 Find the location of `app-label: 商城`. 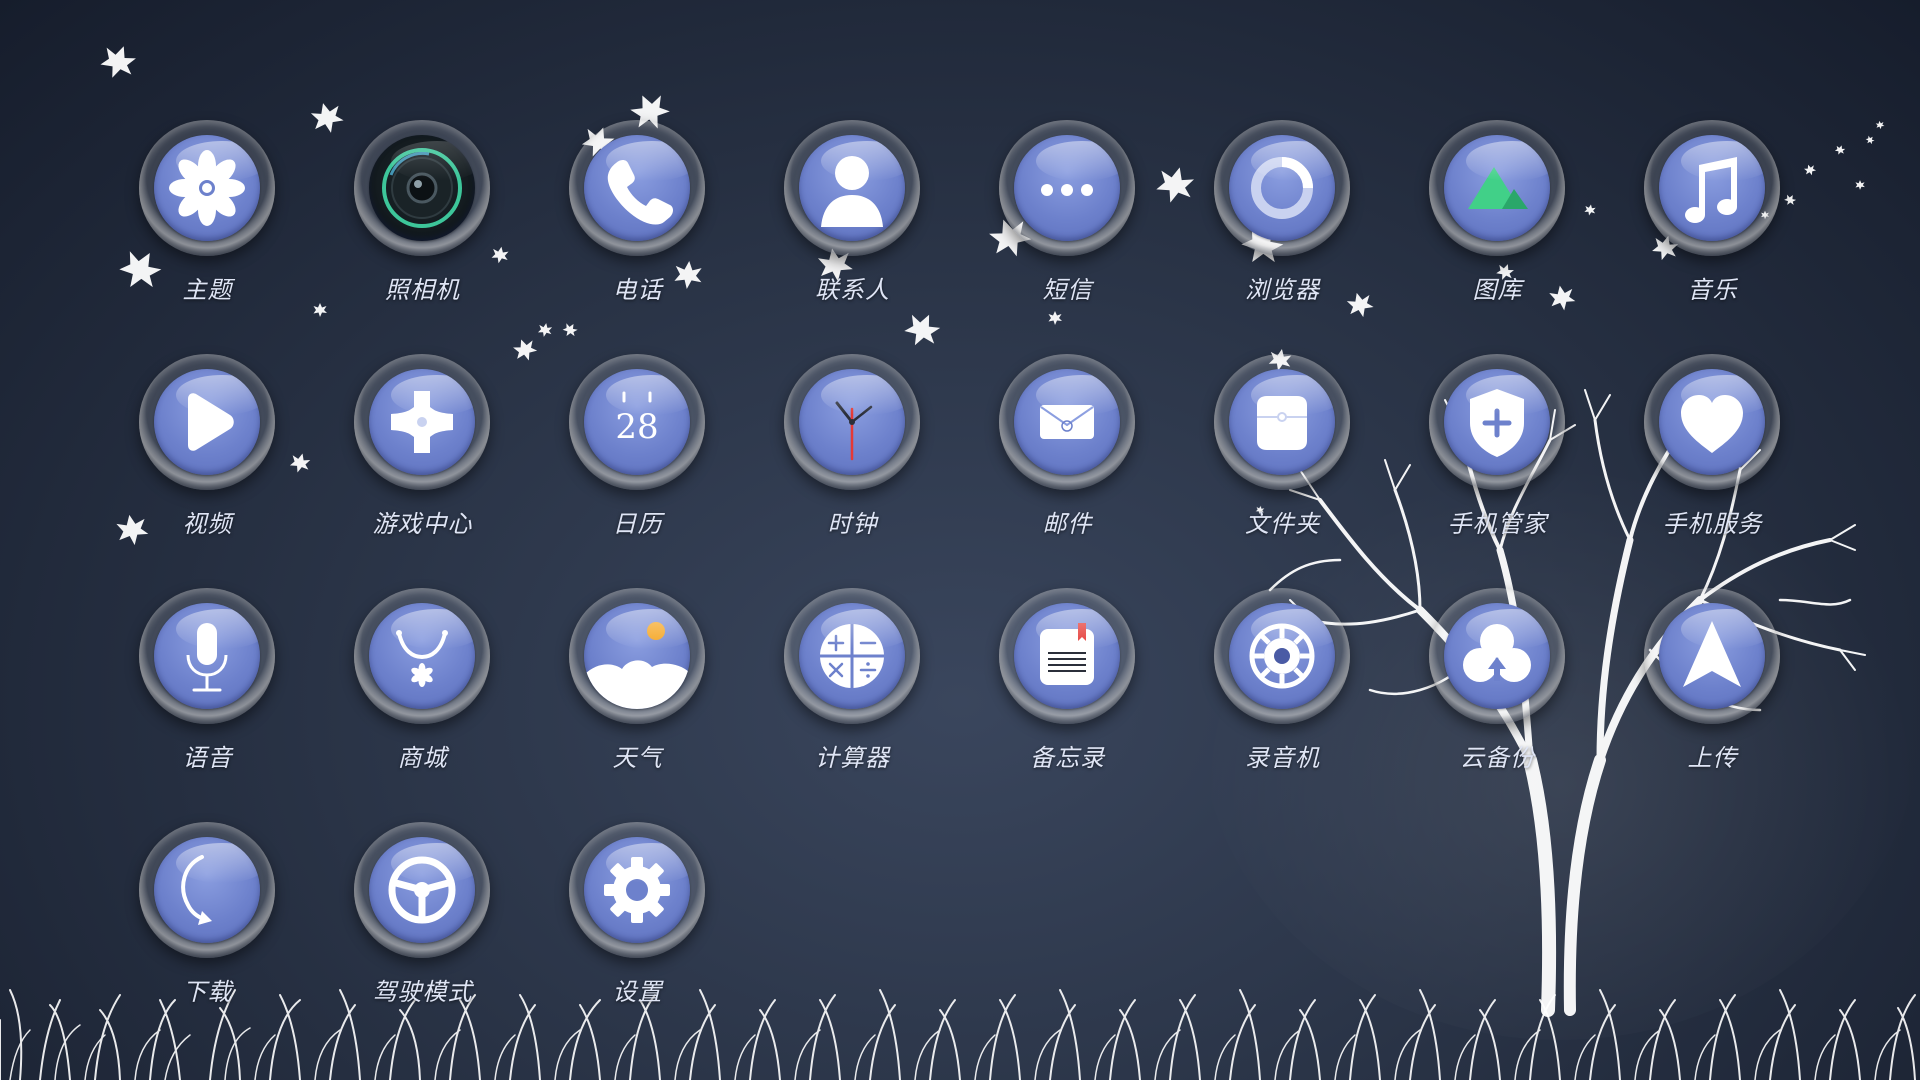

app-label: 商城 is located at coordinates (422, 758).